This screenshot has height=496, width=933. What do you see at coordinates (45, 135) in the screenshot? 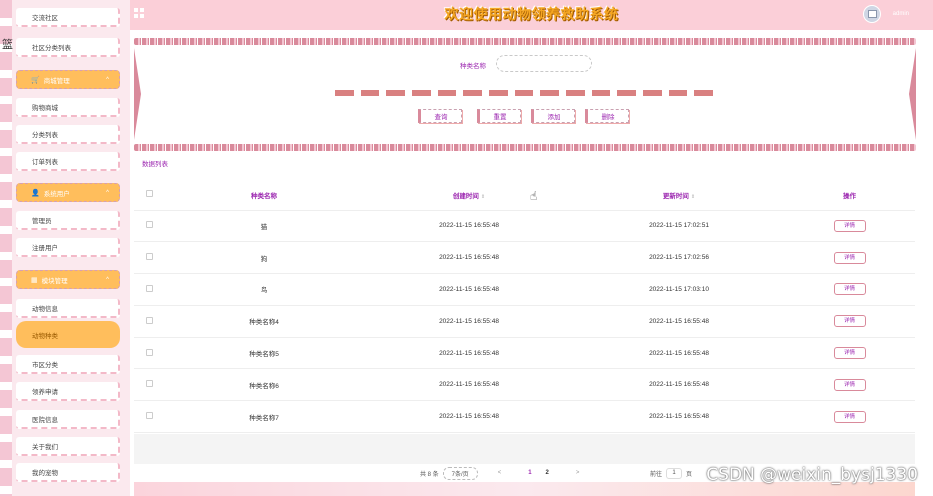
I see `sidebar-item-label: 分类列表` at bounding box center [45, 135].